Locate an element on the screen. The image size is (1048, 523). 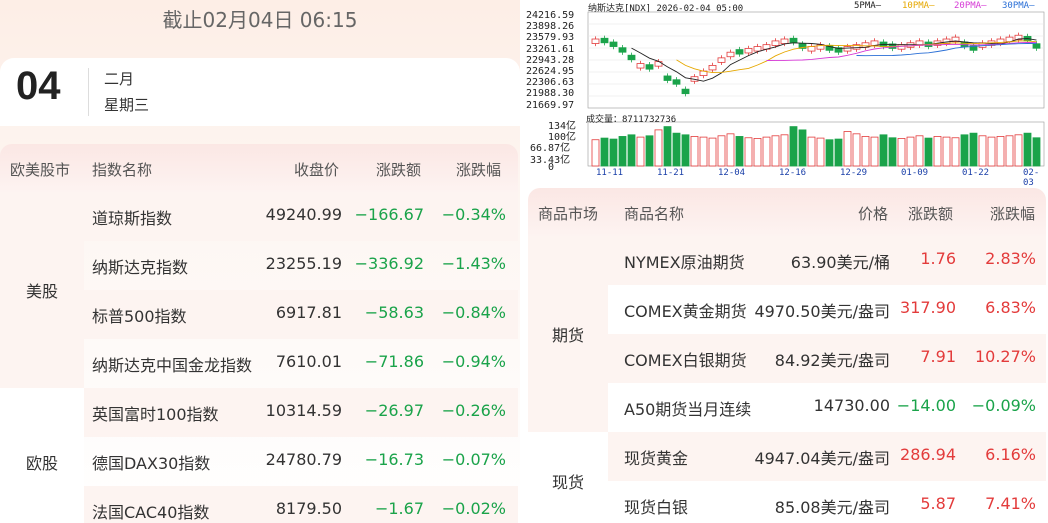
change-value: −166.67 is located at coordinates (389, 214).